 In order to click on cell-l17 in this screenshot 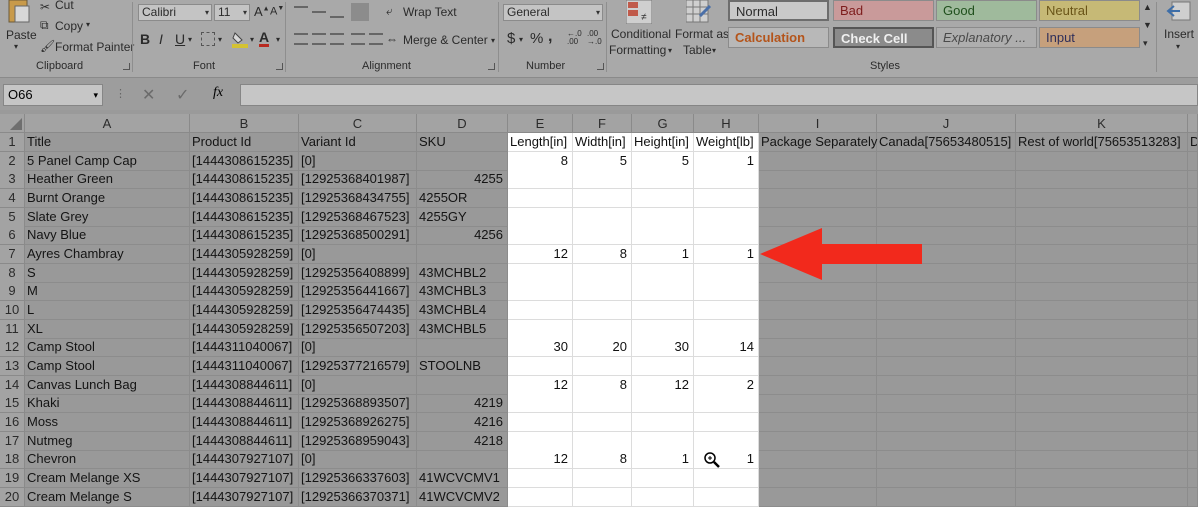, I will do `click(1193, 441)`.